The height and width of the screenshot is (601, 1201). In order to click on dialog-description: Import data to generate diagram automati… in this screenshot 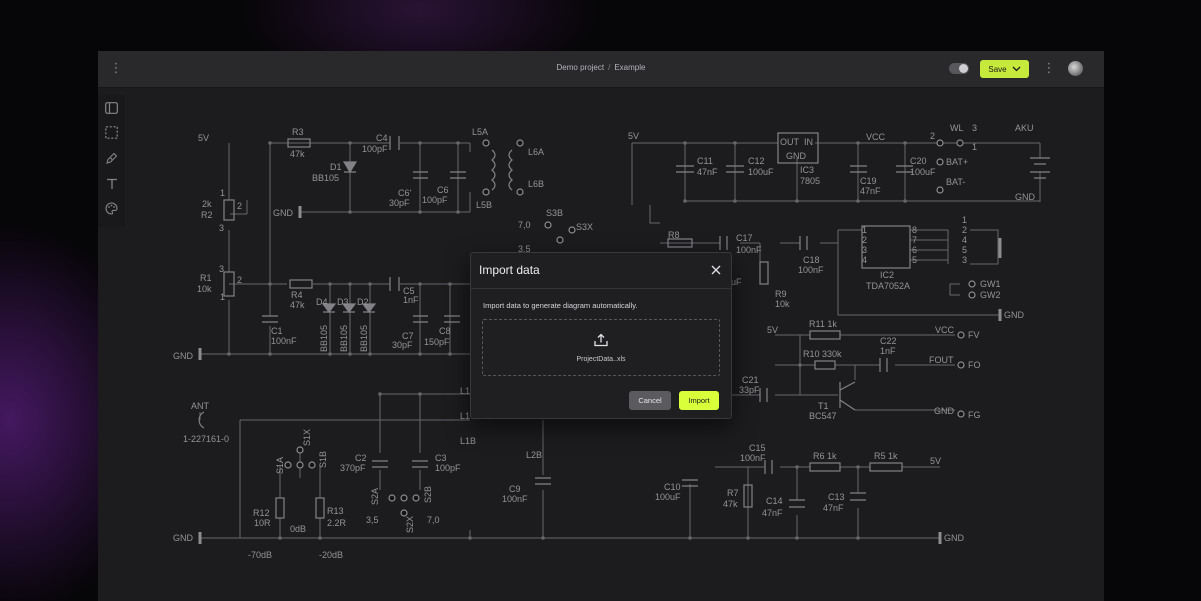, I will do `click(560, 305)`.